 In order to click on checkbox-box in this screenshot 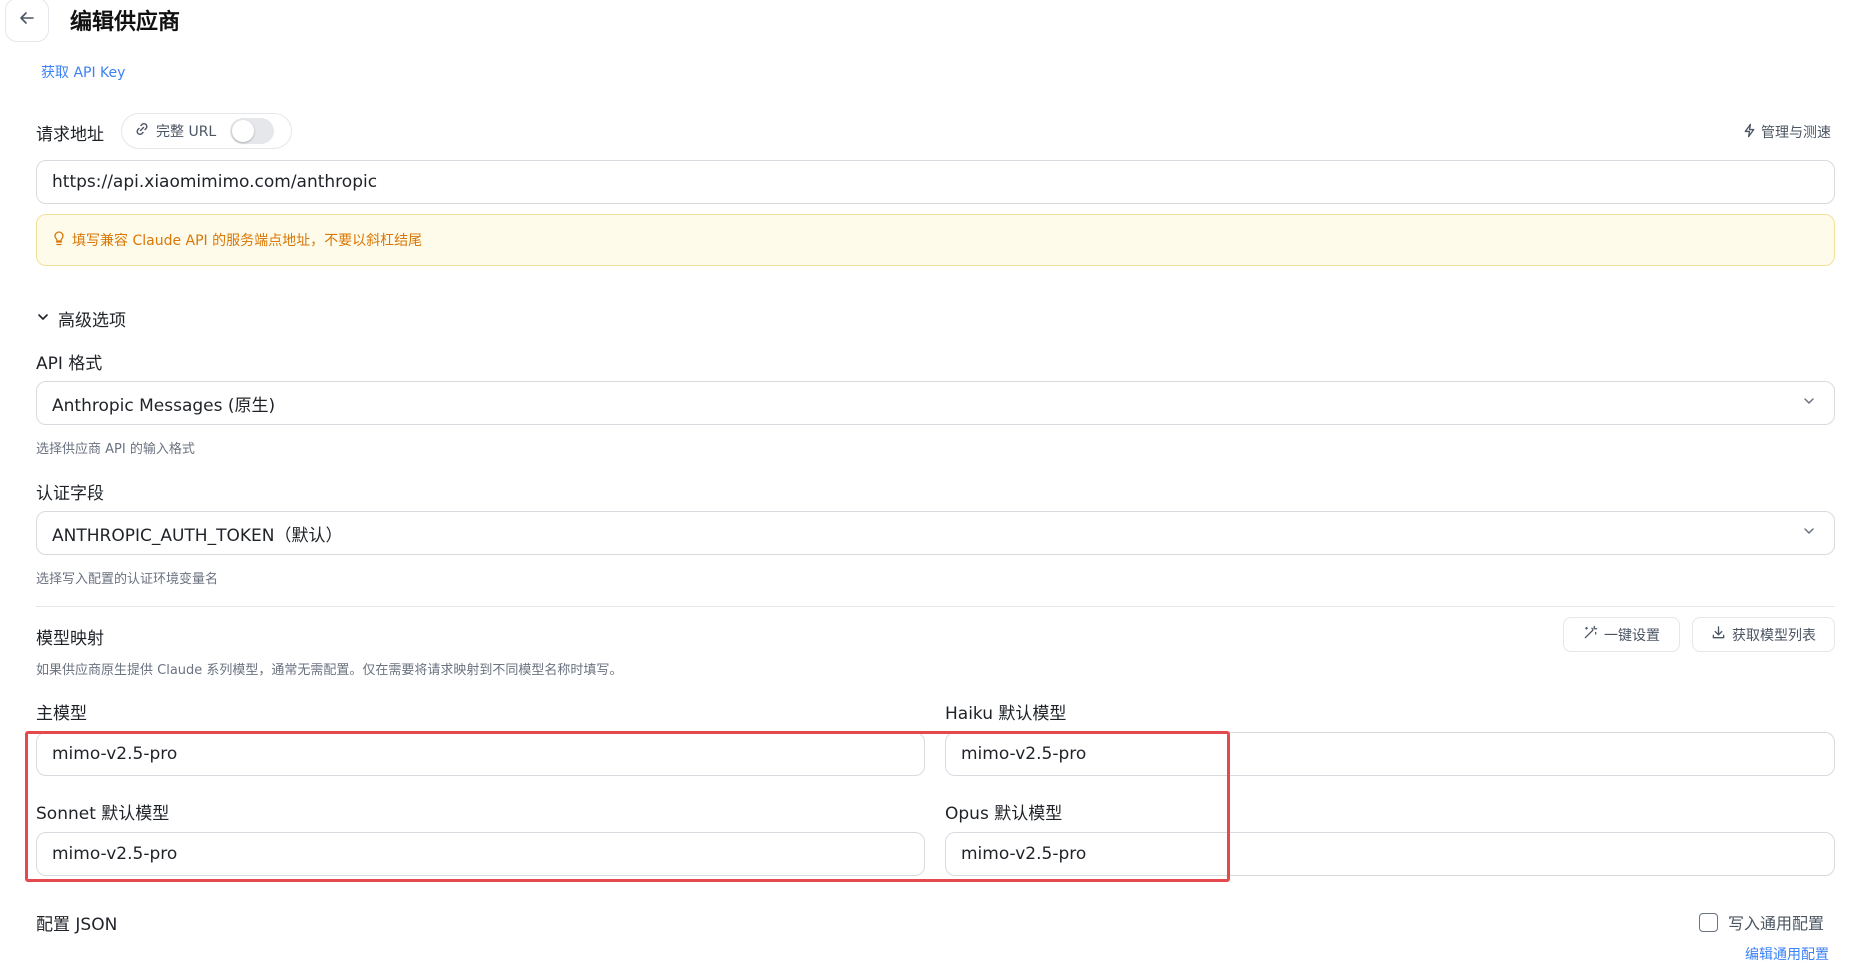, I will do `click(1708, 922)`.